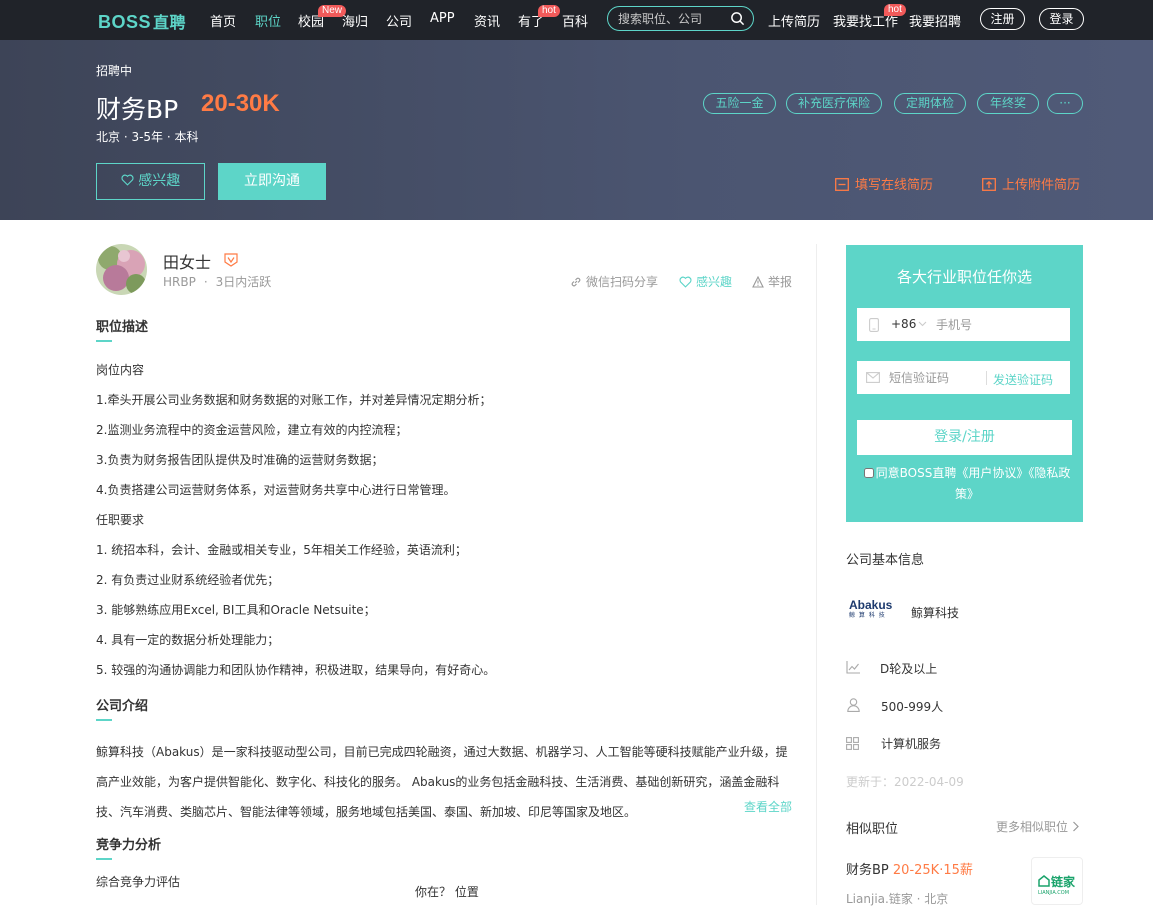  I want to click on grid-icon, so click(852, 743).